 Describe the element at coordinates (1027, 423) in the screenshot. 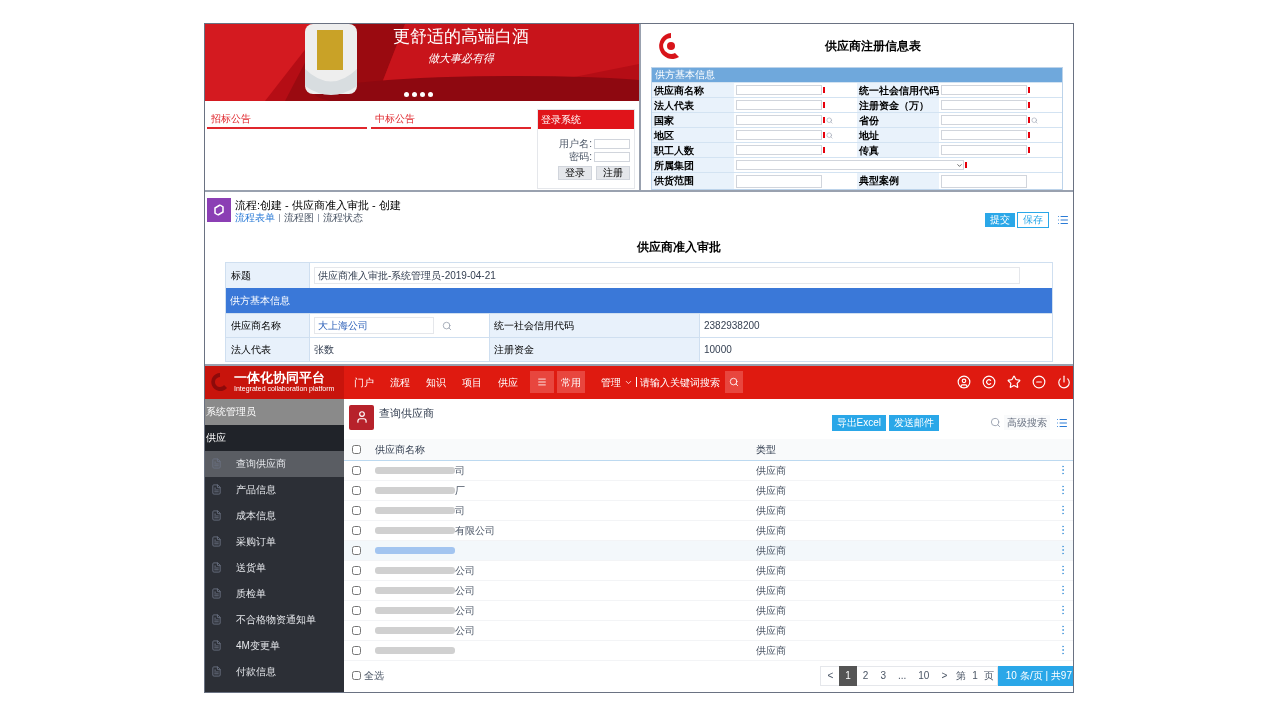

I see `advanced-search-button: 高级搜索` at that location.